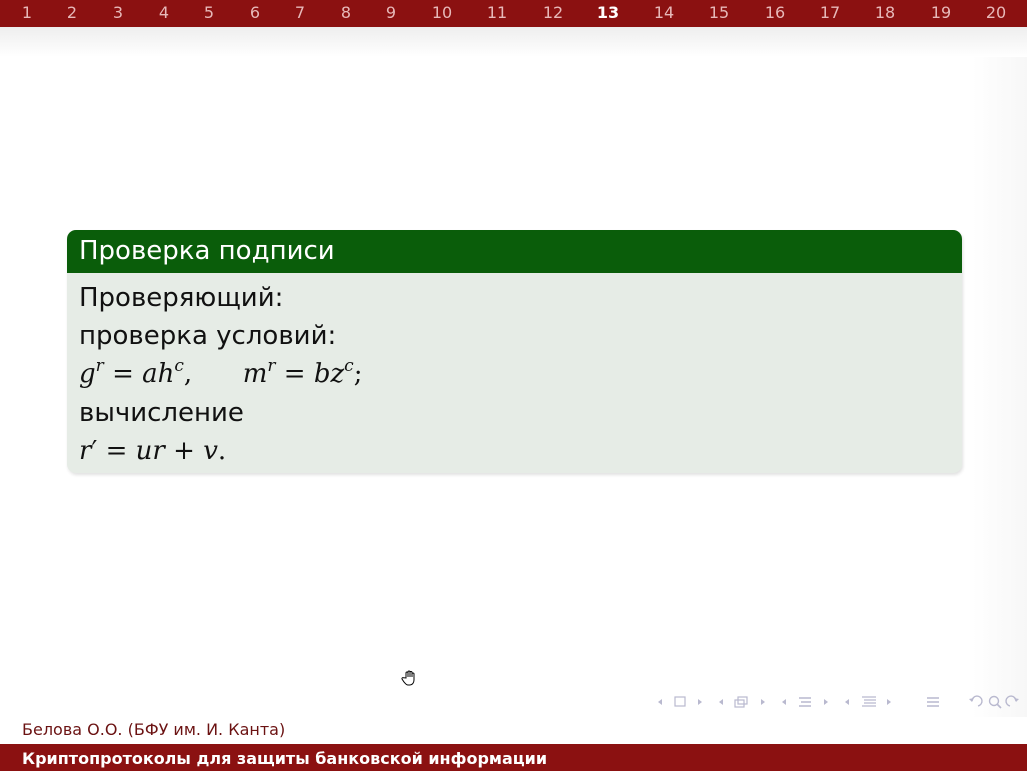 This screenshot has height=771, width=1027. I want to click on comp-plus: +, so click(184, 451).